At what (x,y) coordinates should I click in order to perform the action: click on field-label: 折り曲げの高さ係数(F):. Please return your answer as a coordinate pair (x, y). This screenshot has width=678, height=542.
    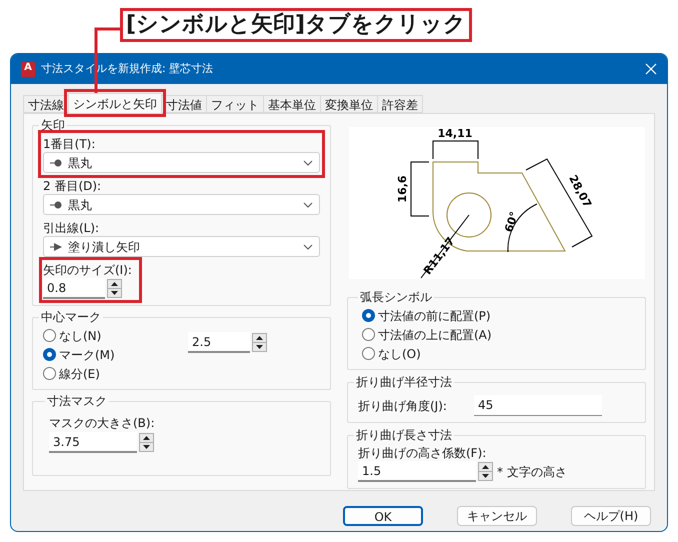
    Looking at the image, I should click on (423, 453).